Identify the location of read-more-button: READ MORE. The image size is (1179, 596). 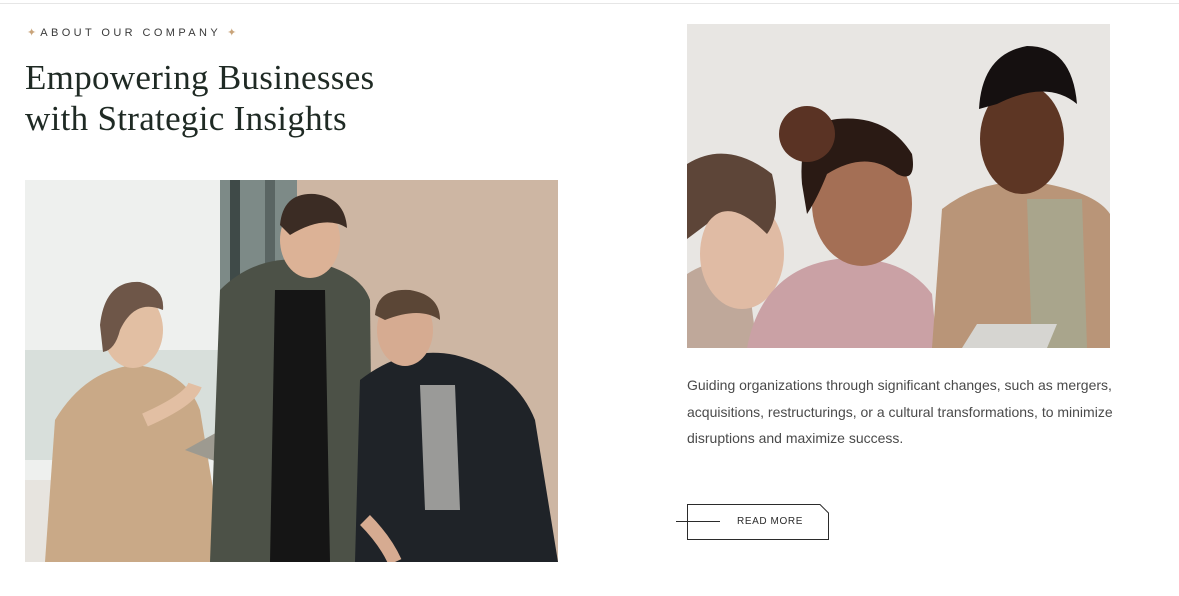
(753, 522).